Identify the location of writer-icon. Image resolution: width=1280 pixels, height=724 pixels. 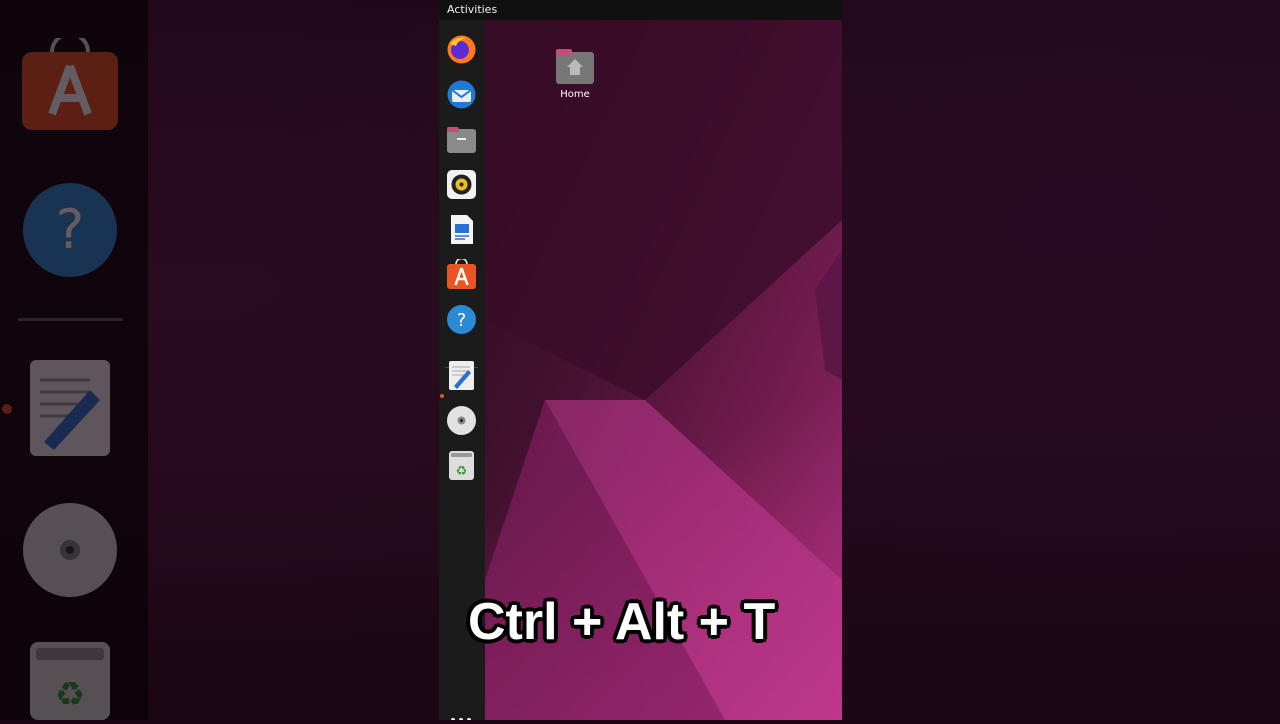
(461, 229).